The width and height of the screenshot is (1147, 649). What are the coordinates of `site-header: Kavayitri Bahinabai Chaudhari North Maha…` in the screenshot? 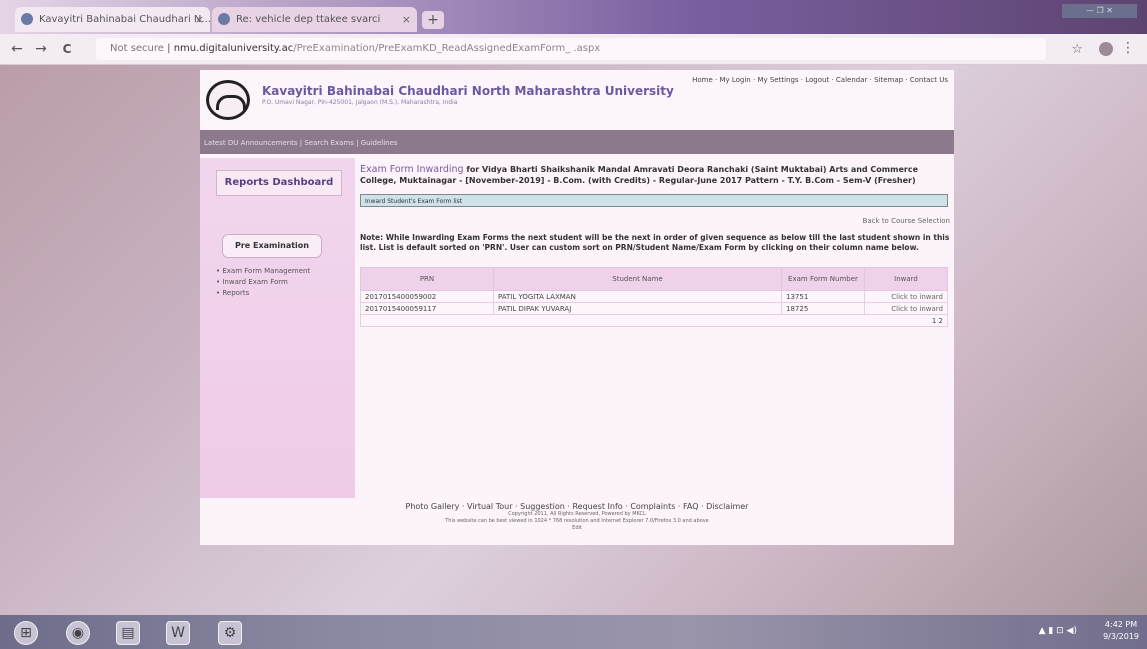 It's located at (577, 99).